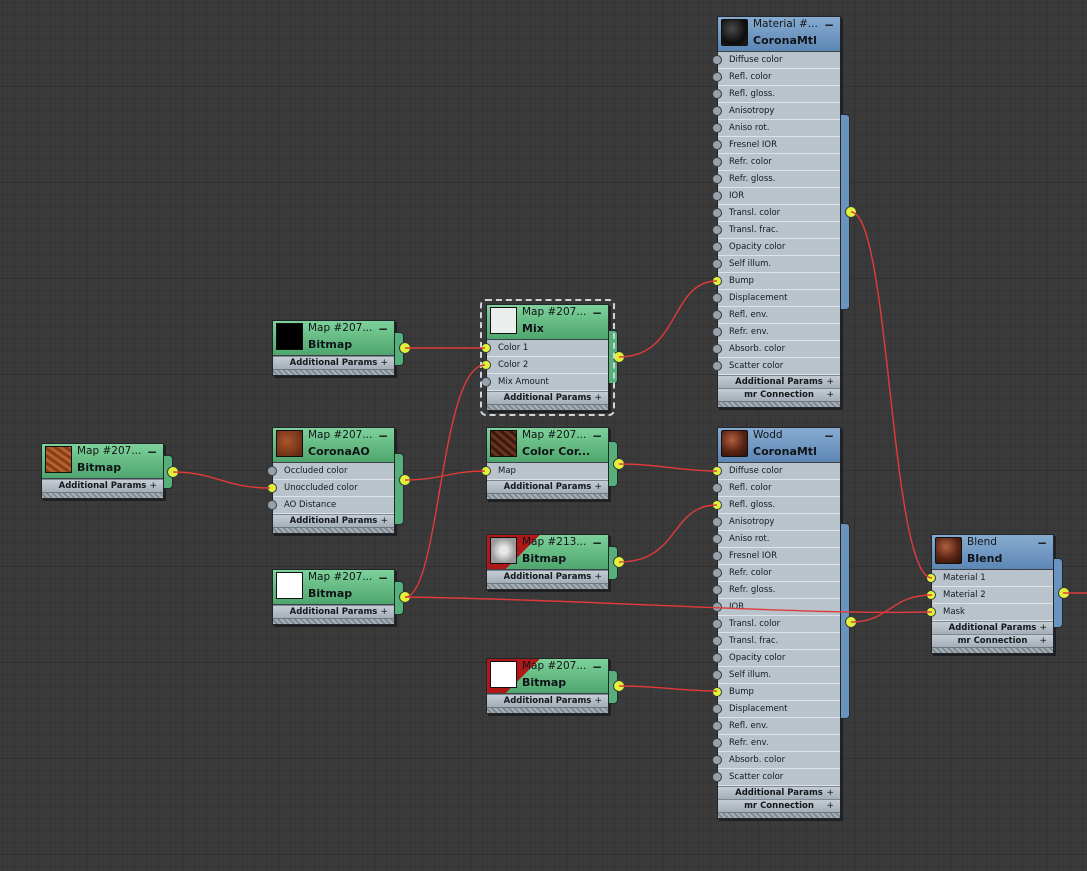 This screenshot has height=871, width=1087. Describe the element at coordinates (341, 348) in the screenshot. I see `node-bitmap-black: Map #207... Bitmap − Additional Params +` at that location.